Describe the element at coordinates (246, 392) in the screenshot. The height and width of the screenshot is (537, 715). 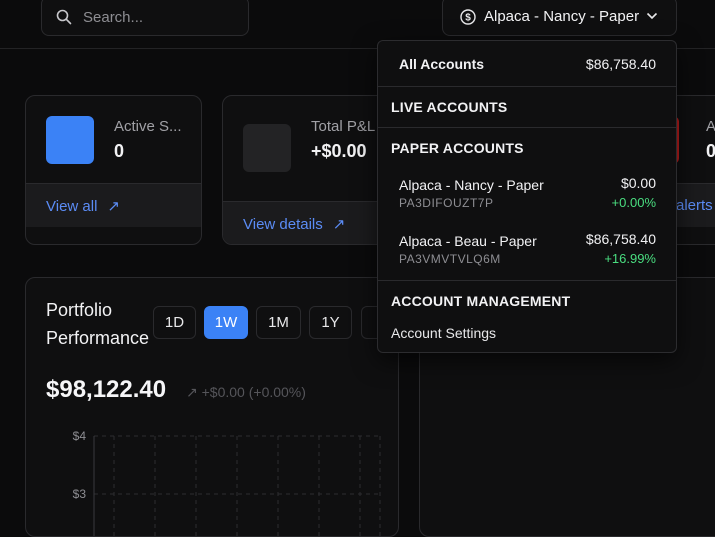
I see `portfolio-change: ↗ +$0.00 (+0.00%)` at that location.